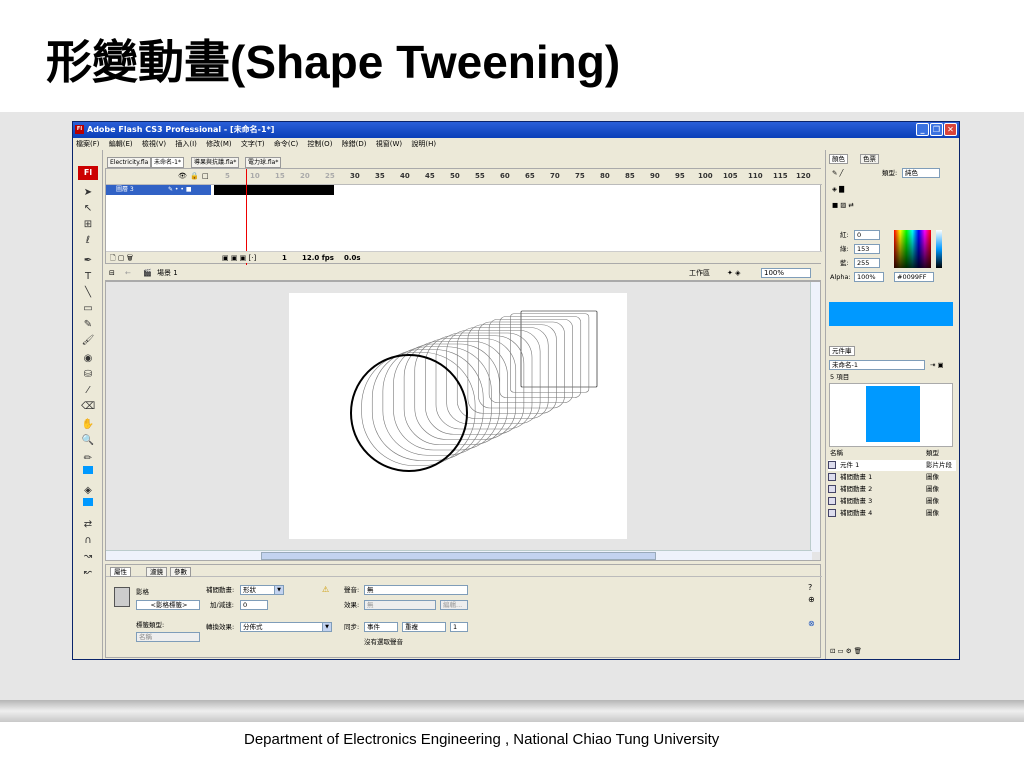 The width and height of the screenshot is (1024, 768). Describe the element at coordinates (837, 173) in the screenshot. I see `stroke-icon: ✎ ╱` at that location.